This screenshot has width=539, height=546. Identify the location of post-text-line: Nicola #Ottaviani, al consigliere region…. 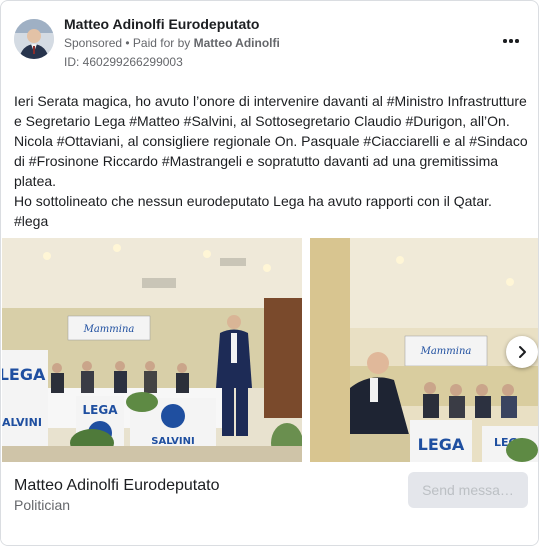
(271, 141).